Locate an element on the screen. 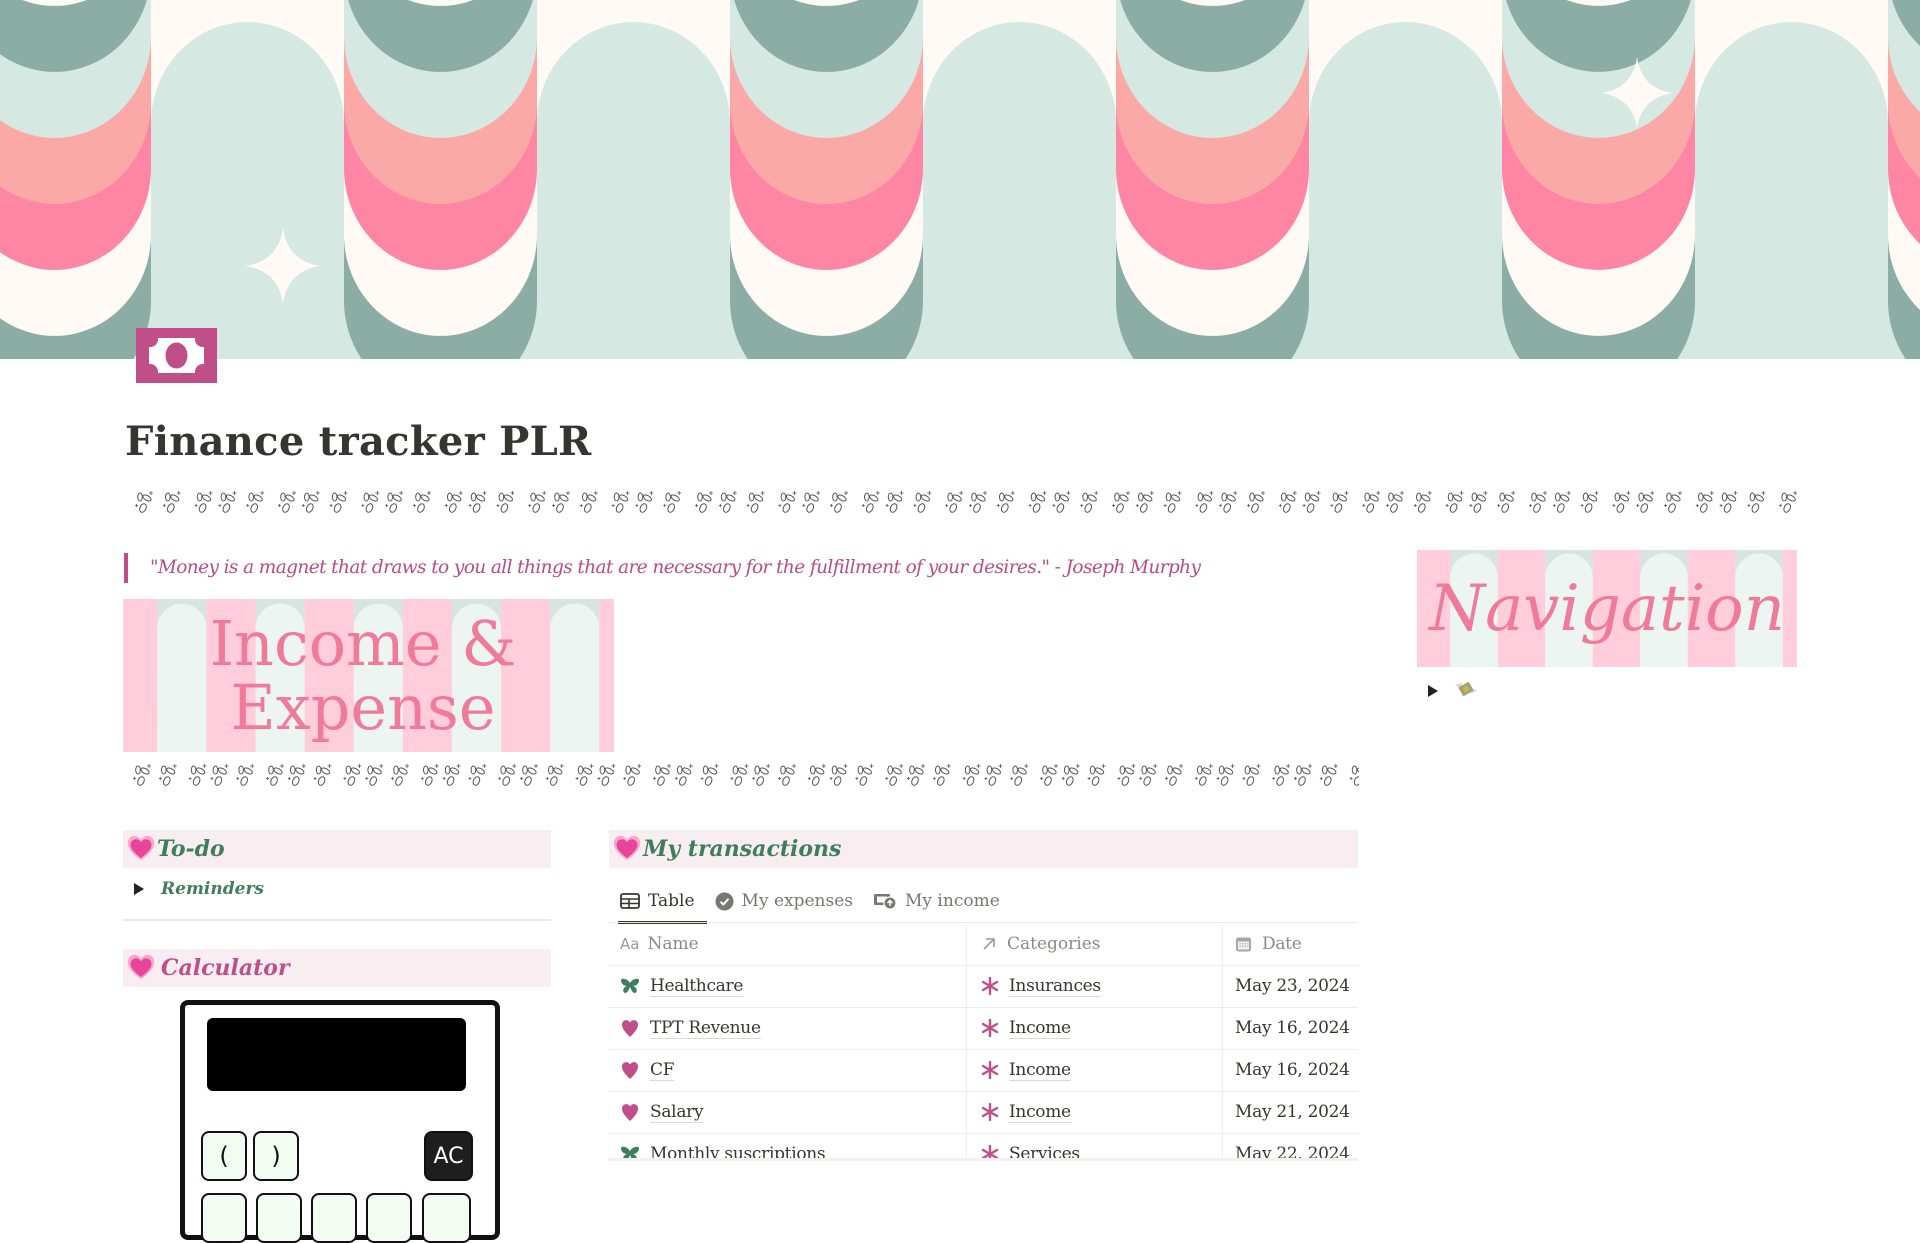 This screenshot has width=1920, height=1243. table-row: TPT Revenue Income May 16, 2024 is located at coordinates (983, 1028).